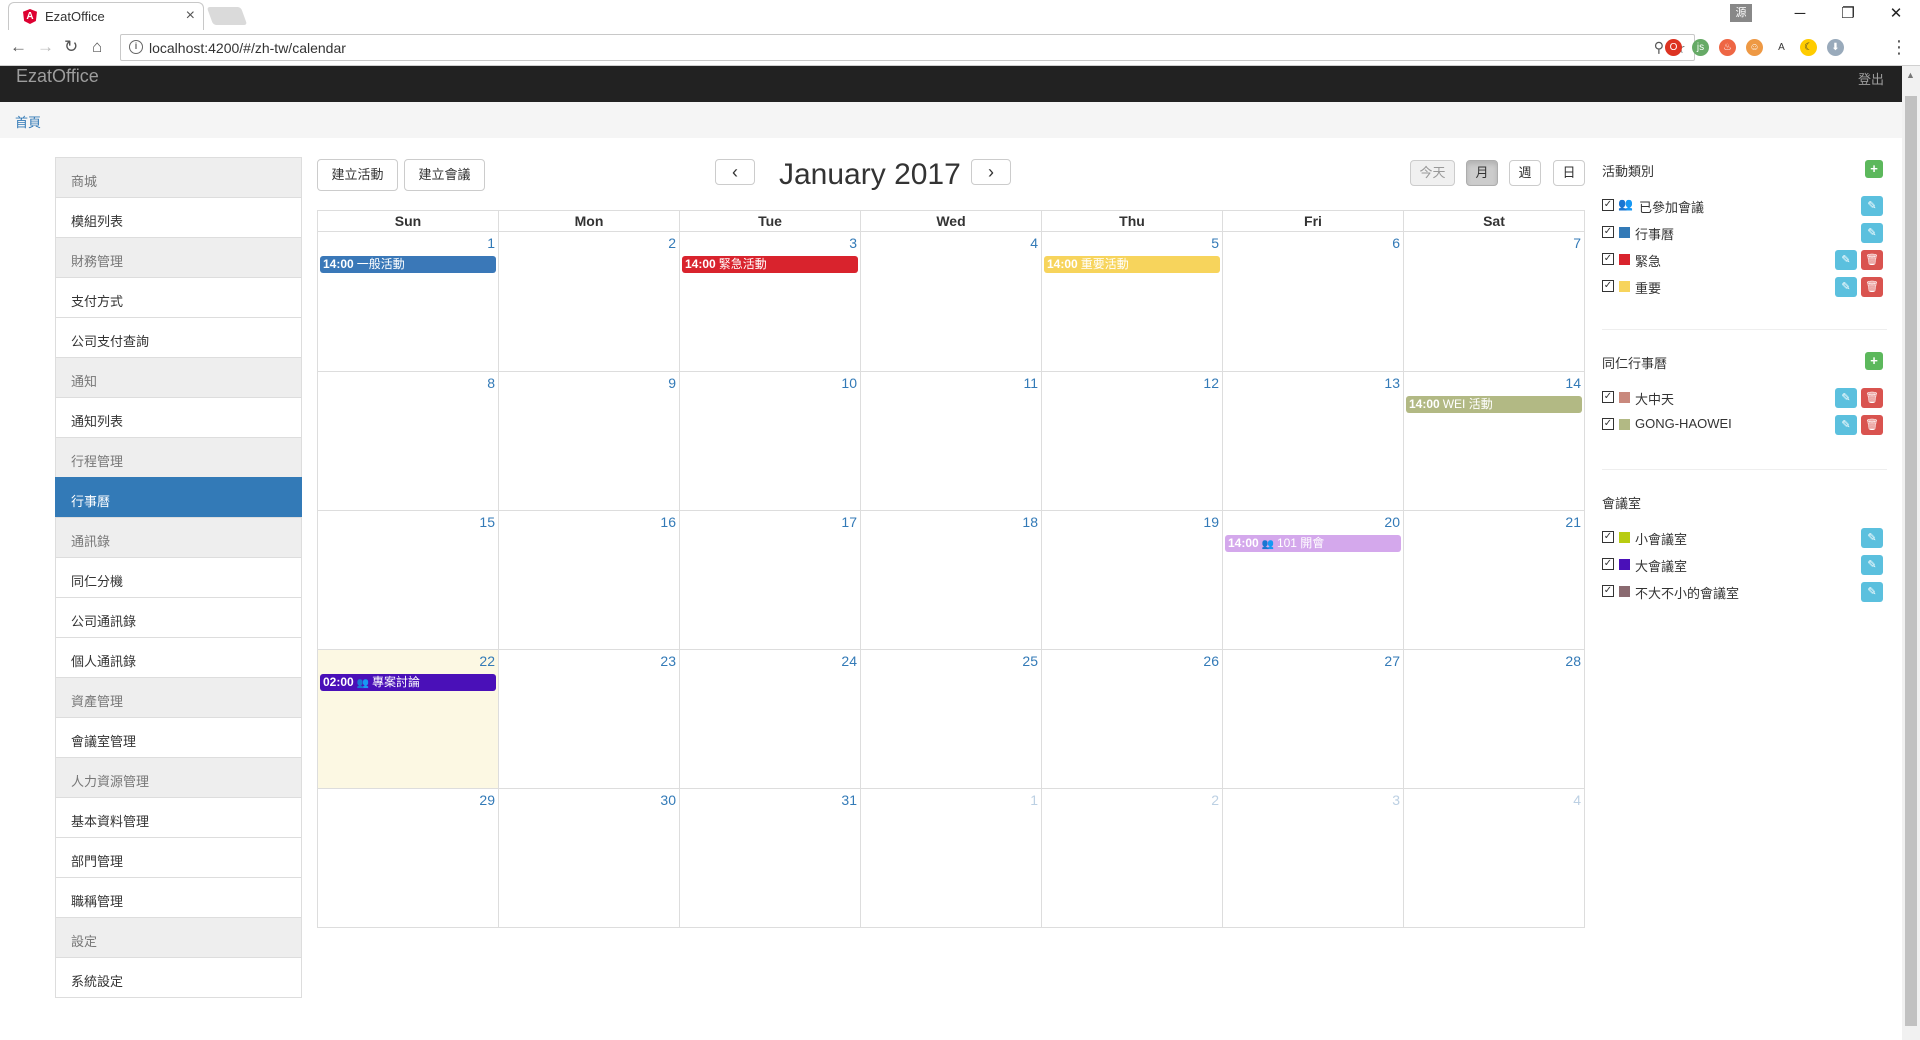 The width and height of the screenshot is (1920, 1040). I want to click on day-number: 14, so click(1573, 383).